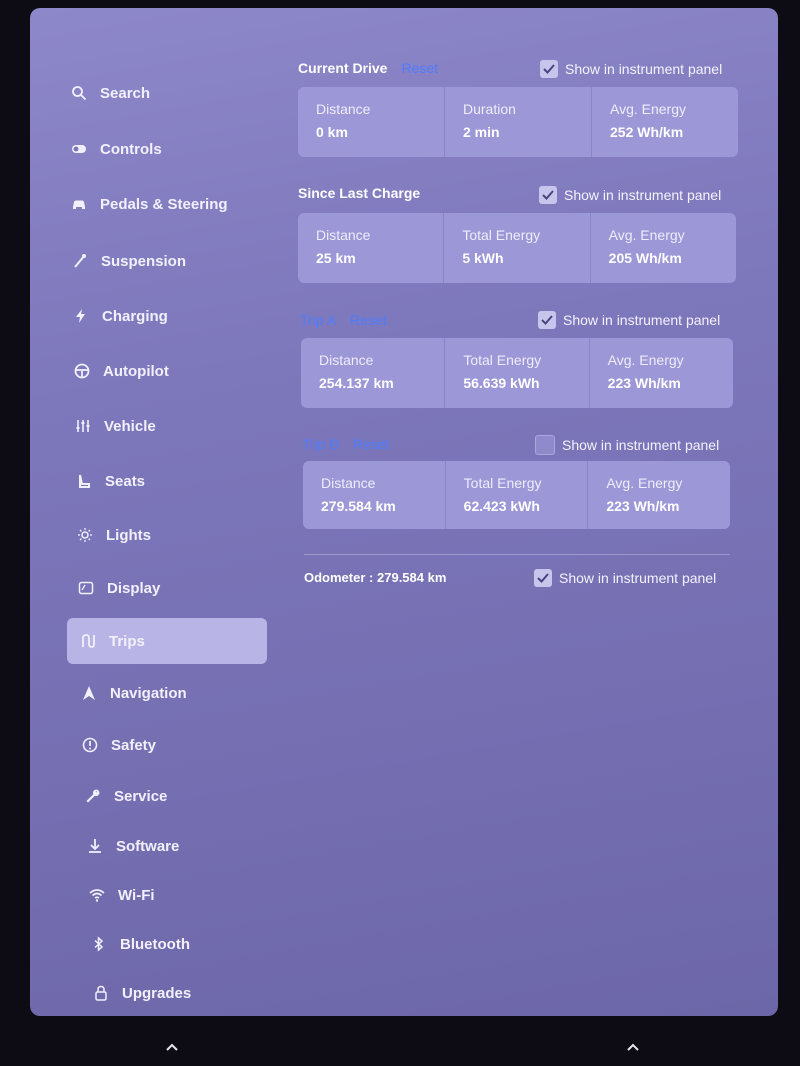 The image size is (800, 1066). Describe the element at coordinates (501, 383) in the screenshot. I see `stat-value: 56.639 kWh` at that location.